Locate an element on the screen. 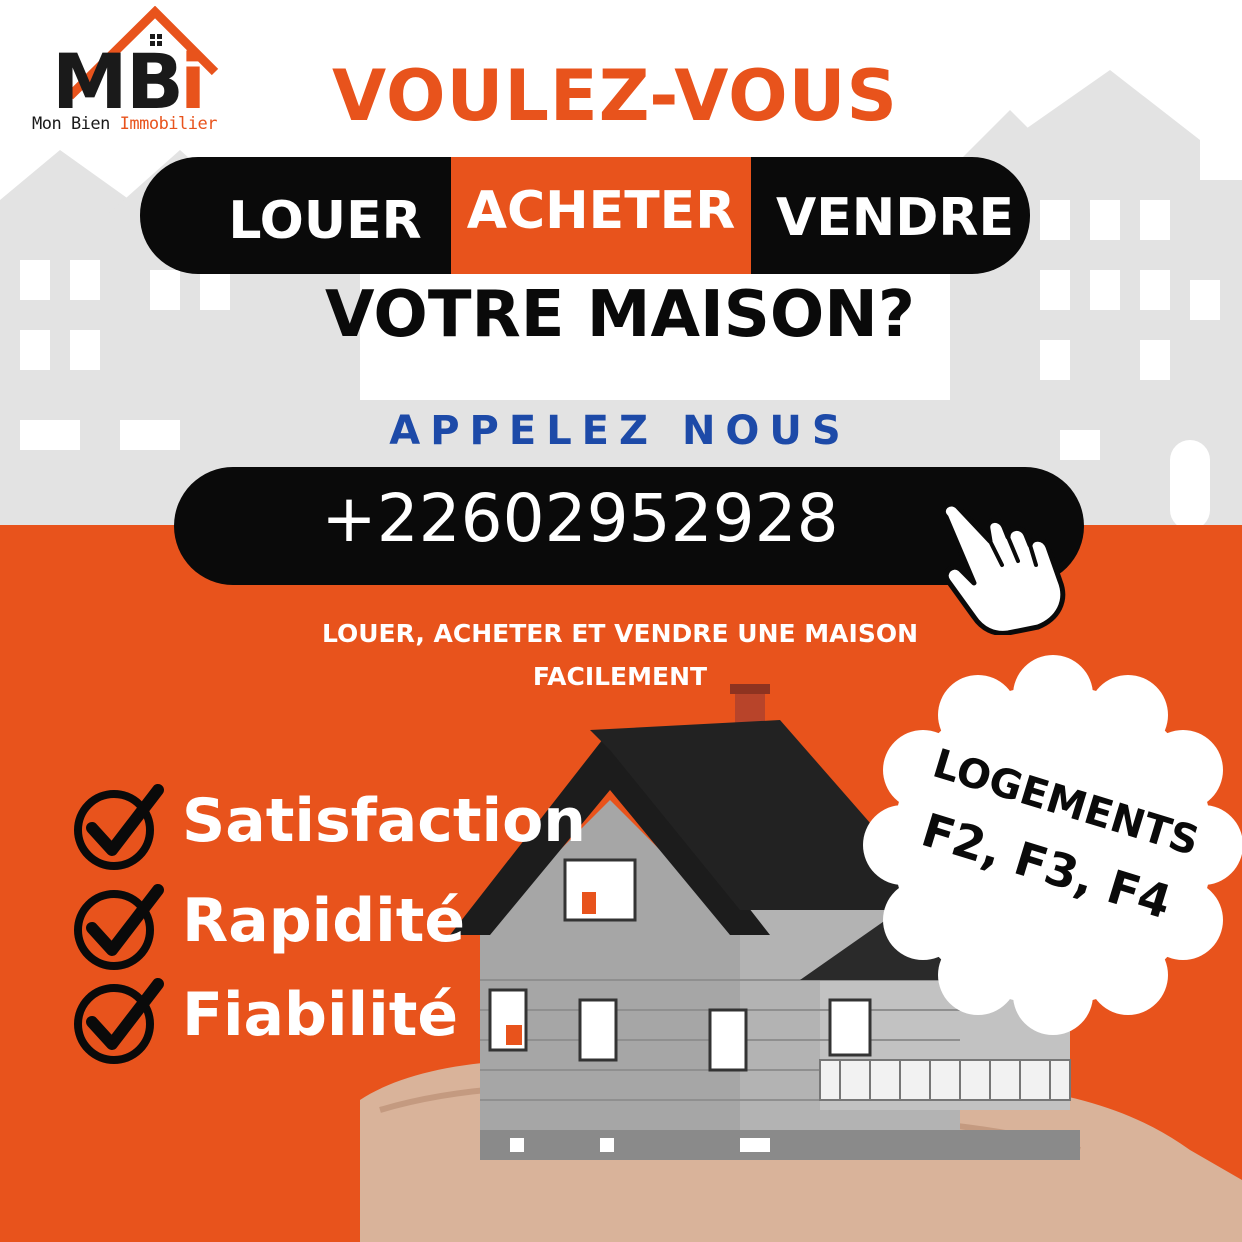 The width and height of the screenshot is (1242, 1242). benefit-label: Rapidité is located at coordinates (324, 921).